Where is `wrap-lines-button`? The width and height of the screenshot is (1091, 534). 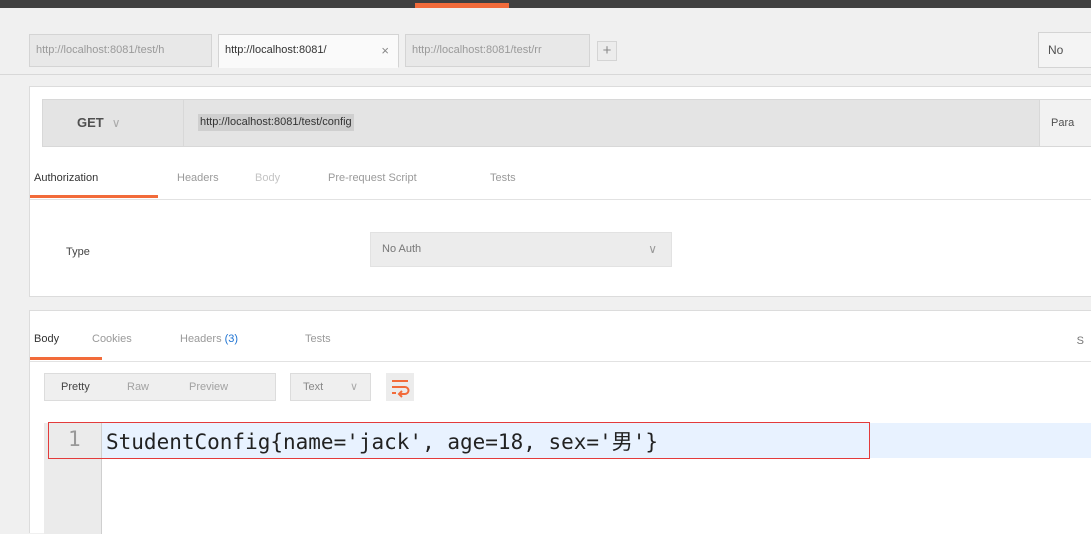 wrap-lines-button is located at coordinates (400, 387).